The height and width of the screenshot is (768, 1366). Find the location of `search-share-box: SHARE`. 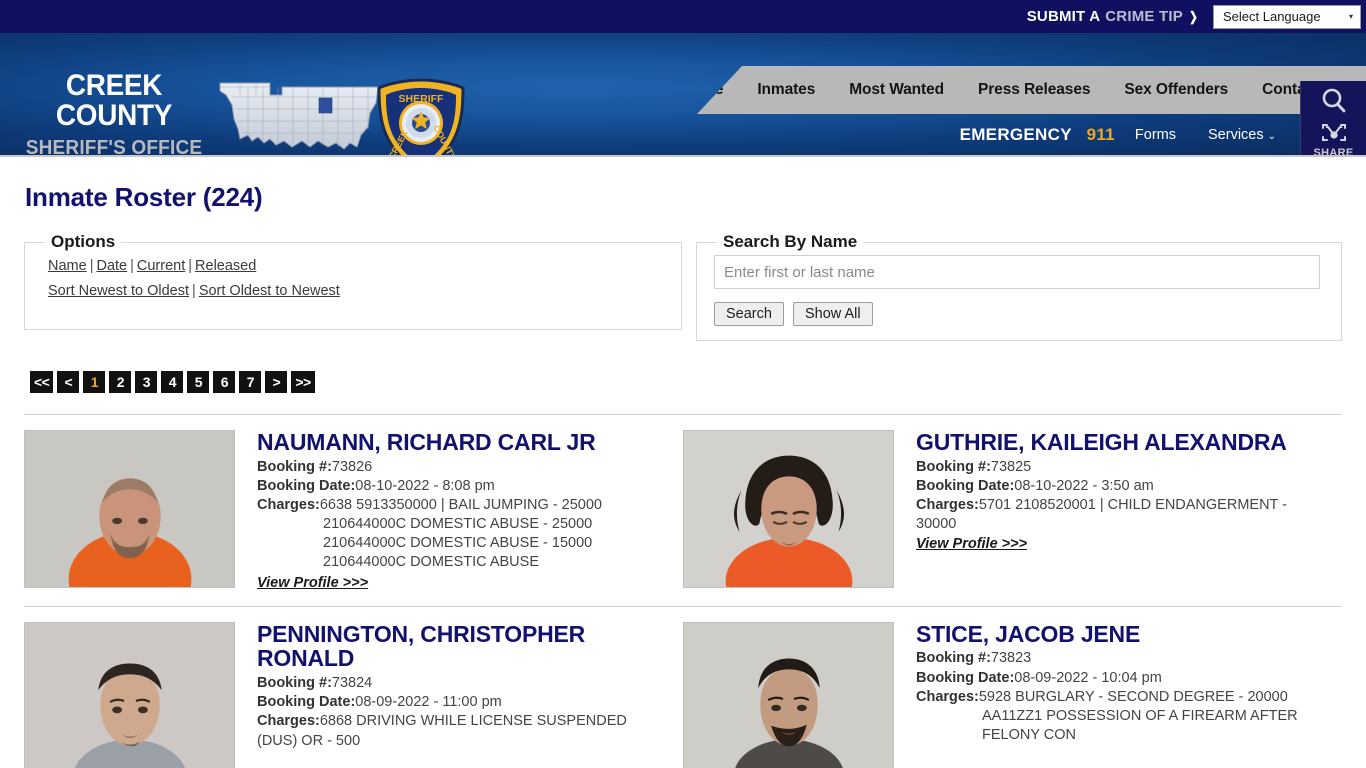

search-share-box: SHARE is located at coordinates (1333, 118).